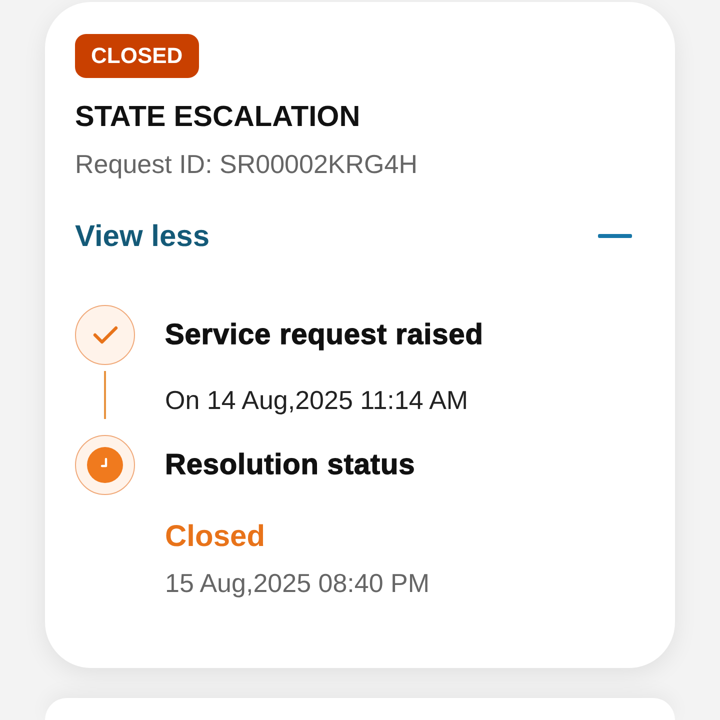  I want to click on step-title: Service request raised, so click(324, 335).